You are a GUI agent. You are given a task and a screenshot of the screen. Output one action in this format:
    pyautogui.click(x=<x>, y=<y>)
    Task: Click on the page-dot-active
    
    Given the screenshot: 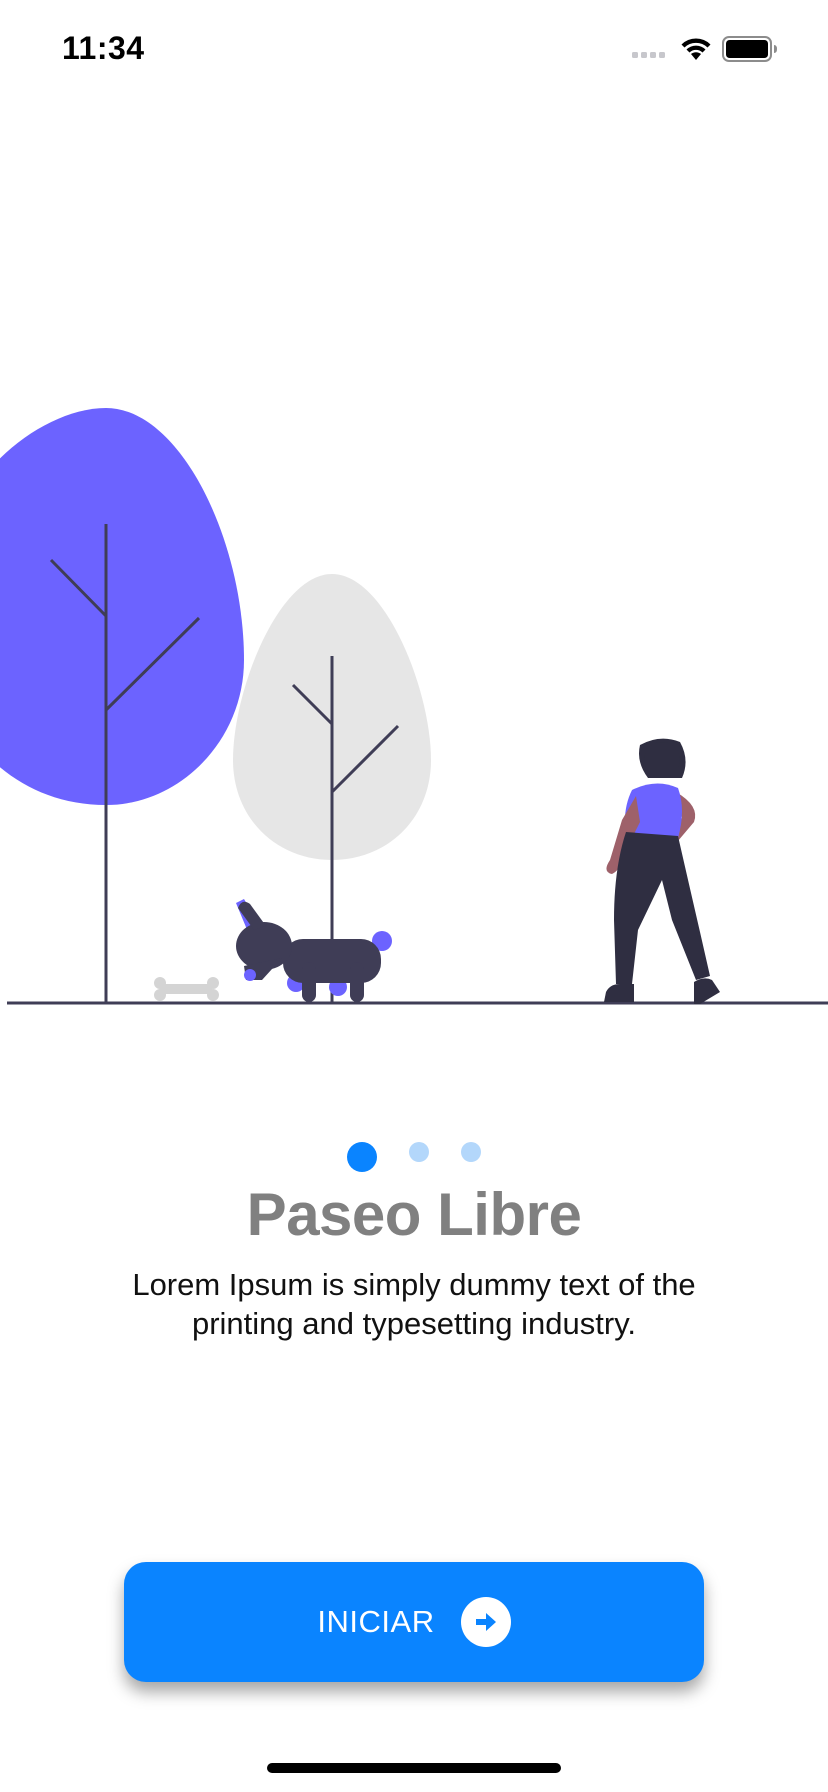 What is the action you would take?
    pyautogui.click(x=362, y=1157)
    